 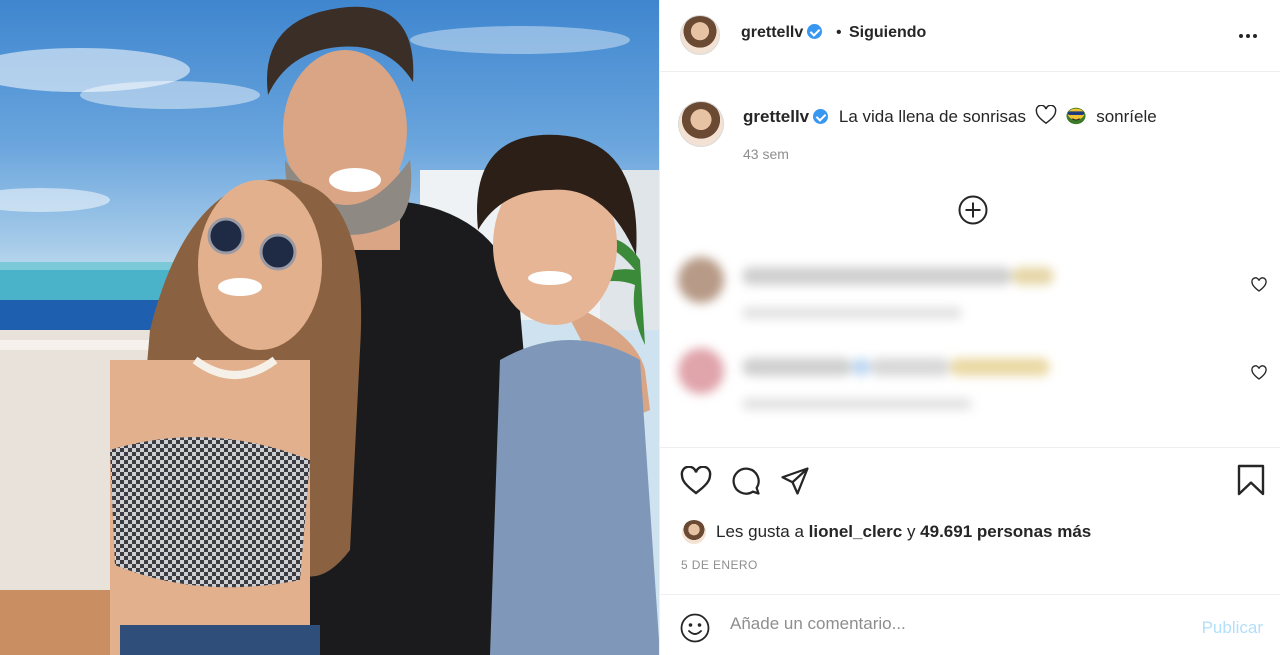 I want to click on post-actions, so click(x=970, y=473).